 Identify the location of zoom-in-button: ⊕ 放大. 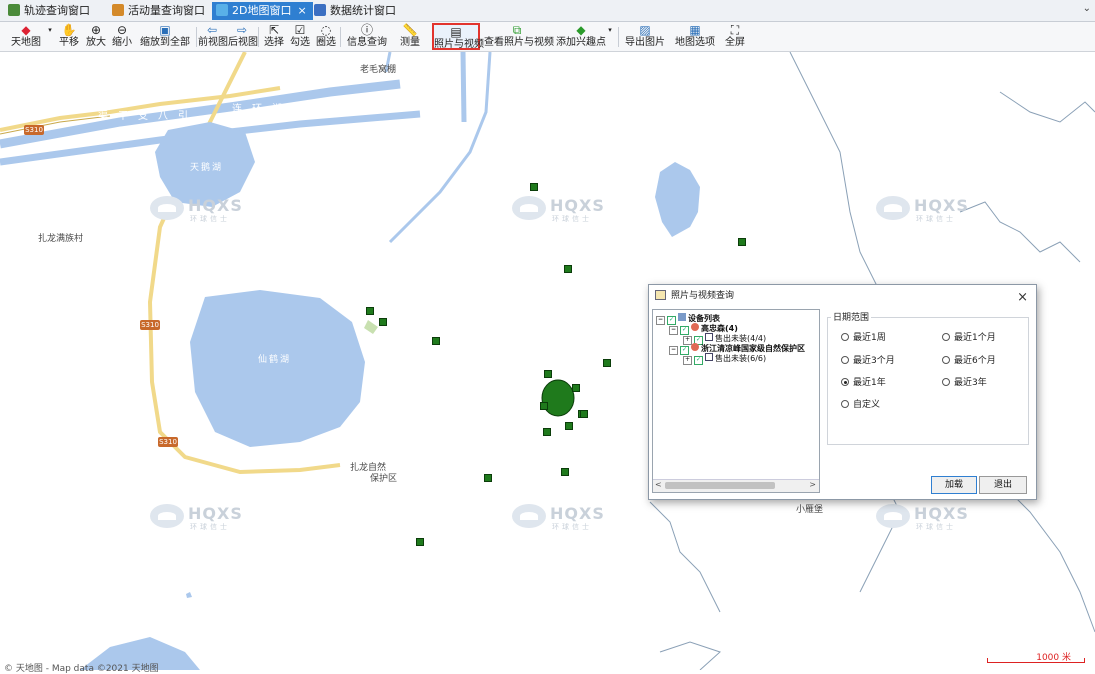
(96, 36).